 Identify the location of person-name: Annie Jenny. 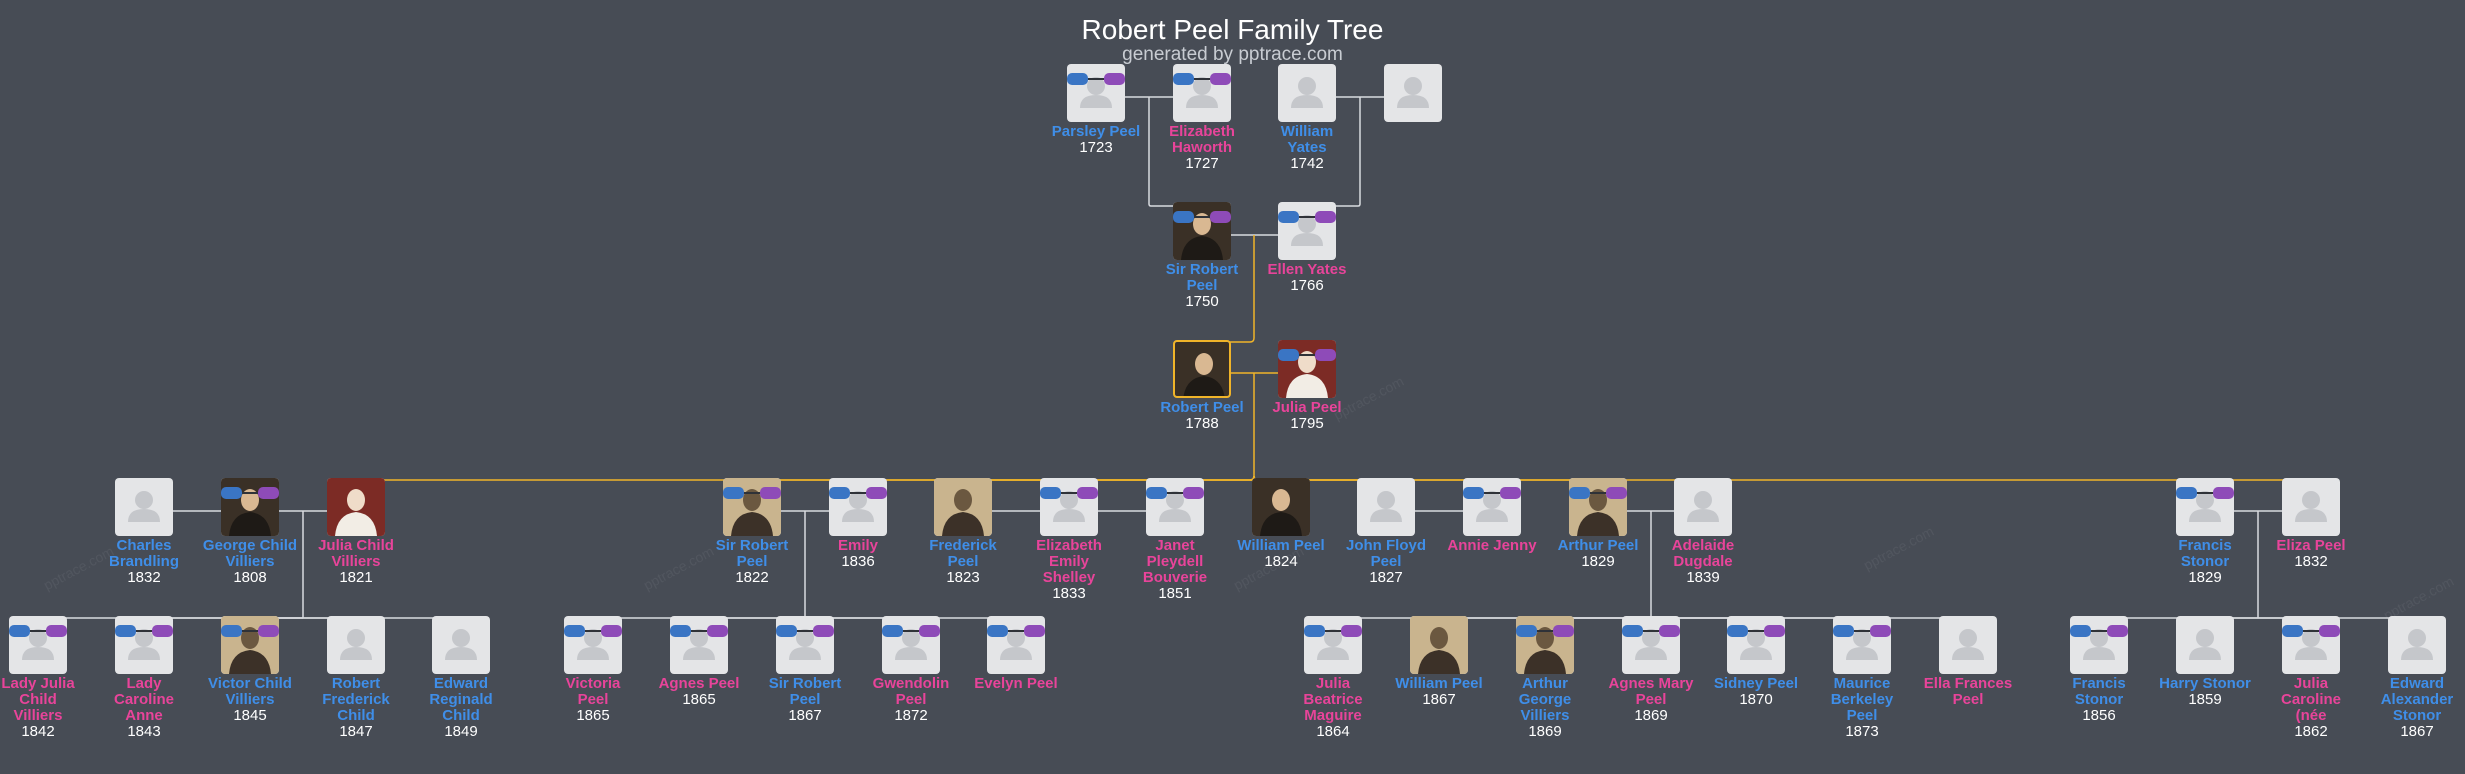
(1492, 546).